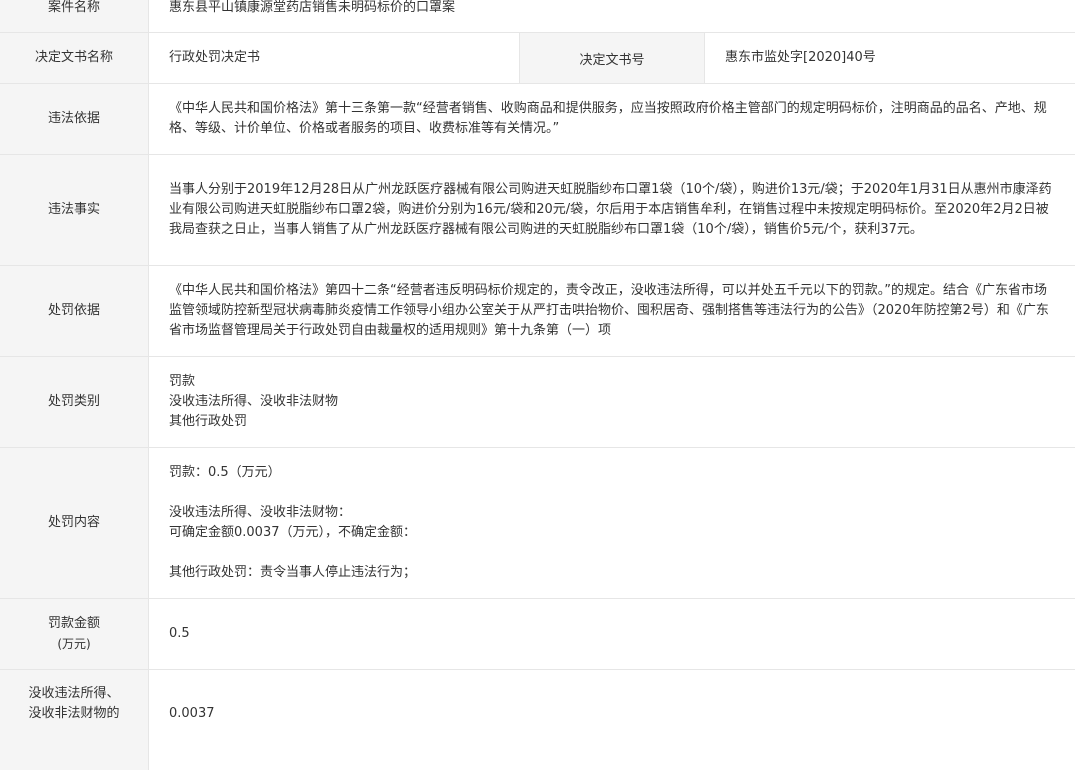 Image resolution: width=1075 pixels, height=770 pixels. What do you see at coordinates (74, 119) in the screenshot?
I see `violation-basis-label: 违法依据` at bounding box center [74, 119].